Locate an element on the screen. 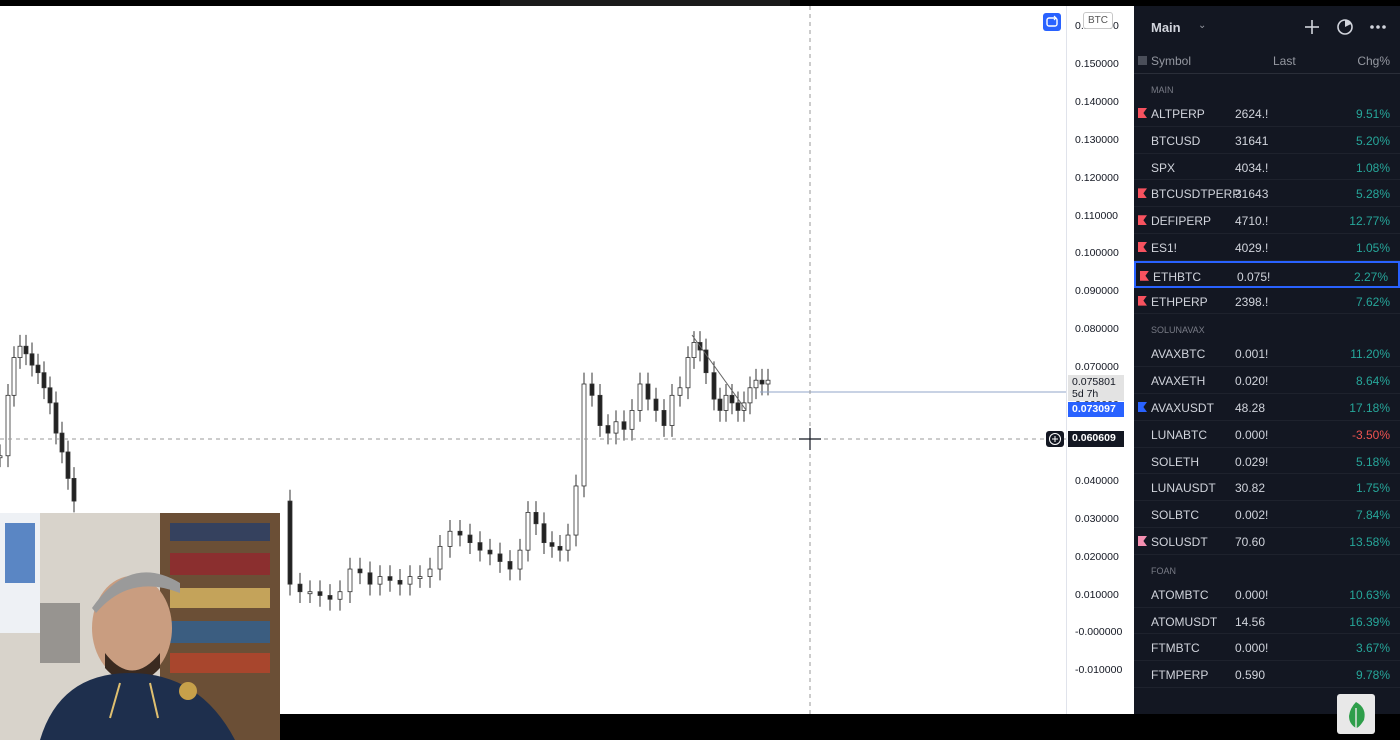 The width and height of the screenshot is (1400, 740). watchlist-row: BTCUSDTPERP 31643 5.28% is located at coordinates (1267, 194).